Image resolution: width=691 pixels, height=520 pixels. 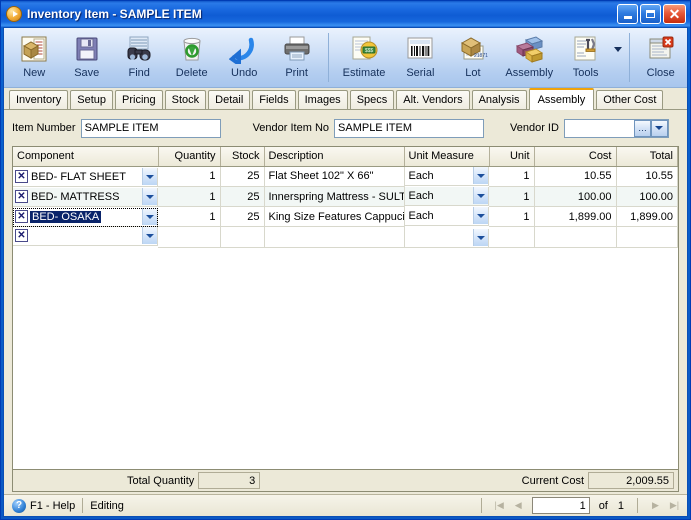 What do you see at coordinates (189, 157) in the screenshot?
I see `column-header-quantity: Quantity` at bounding box center [189, 157].